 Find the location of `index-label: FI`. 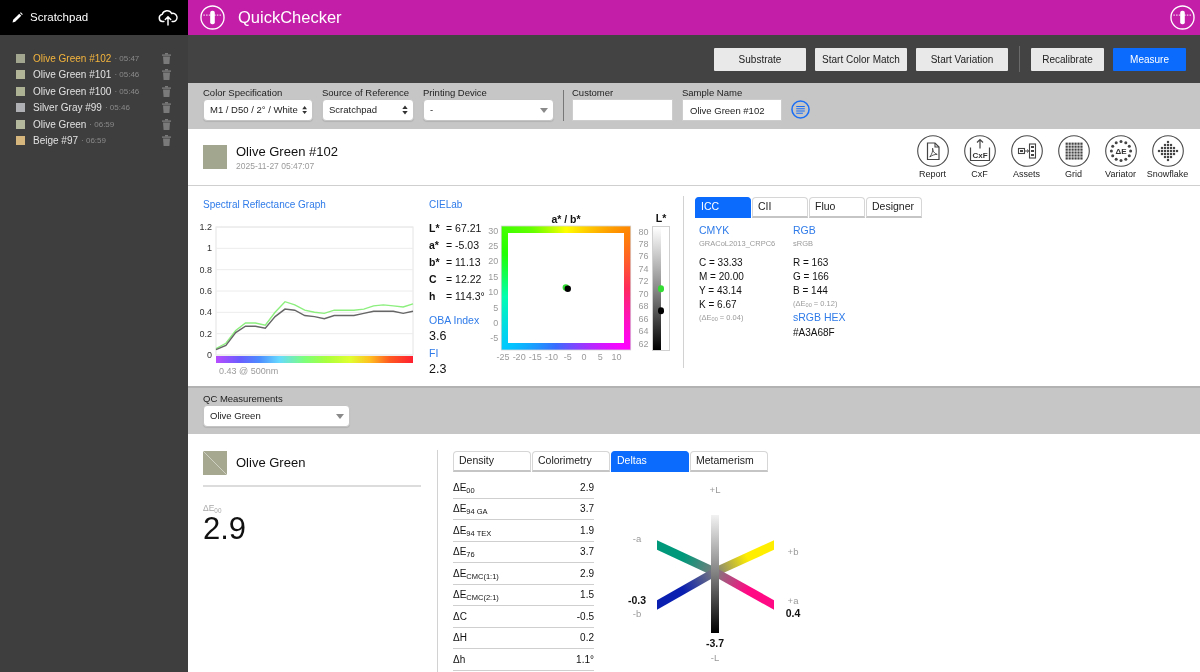

index-label: FI is located at coordinates (434, 353).